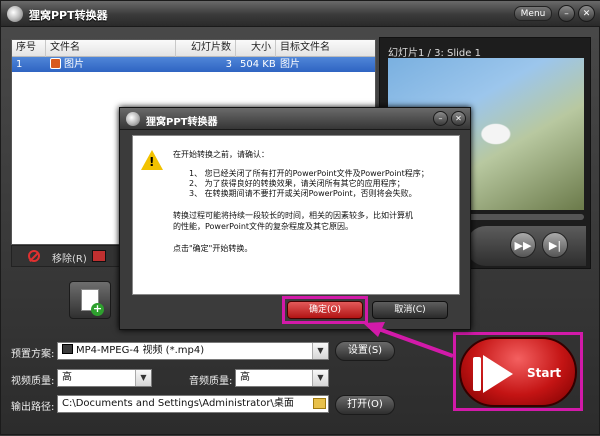 The width and height of the screenshot is (600, 436). What do you see at coordinates (410, 310) in the screenshot?
I see `cancel-button: 取消(C)` at bounding box center [410, 310].